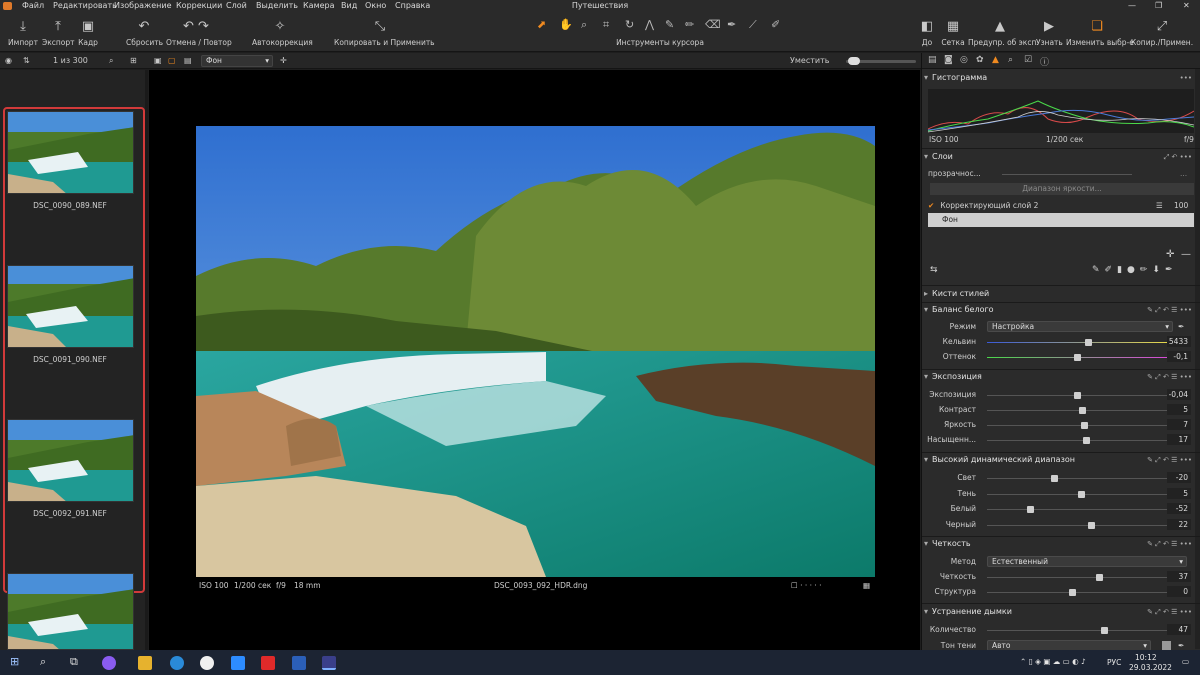 Image resolution: width=1200 pixels, height=675 pixels. Describe the element at coordinates (1178, 157) in the screenshot. I see `layer-ops-icon: ⤢ ↶ •••` at that location.